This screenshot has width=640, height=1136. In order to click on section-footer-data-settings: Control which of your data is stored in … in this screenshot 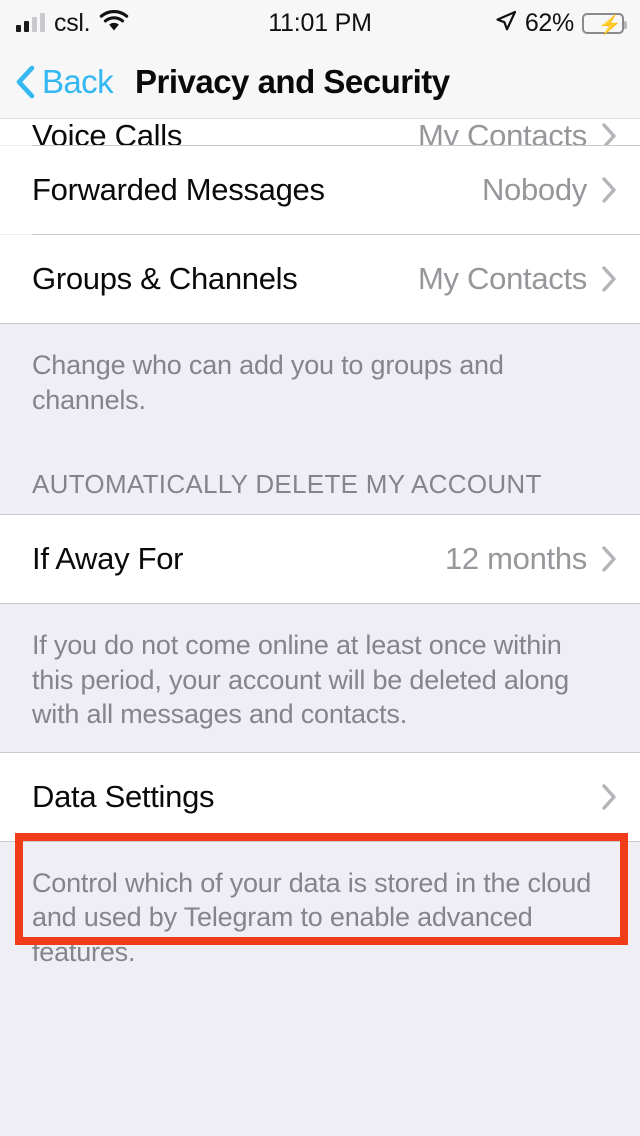, I will do `click(312, 917)`.